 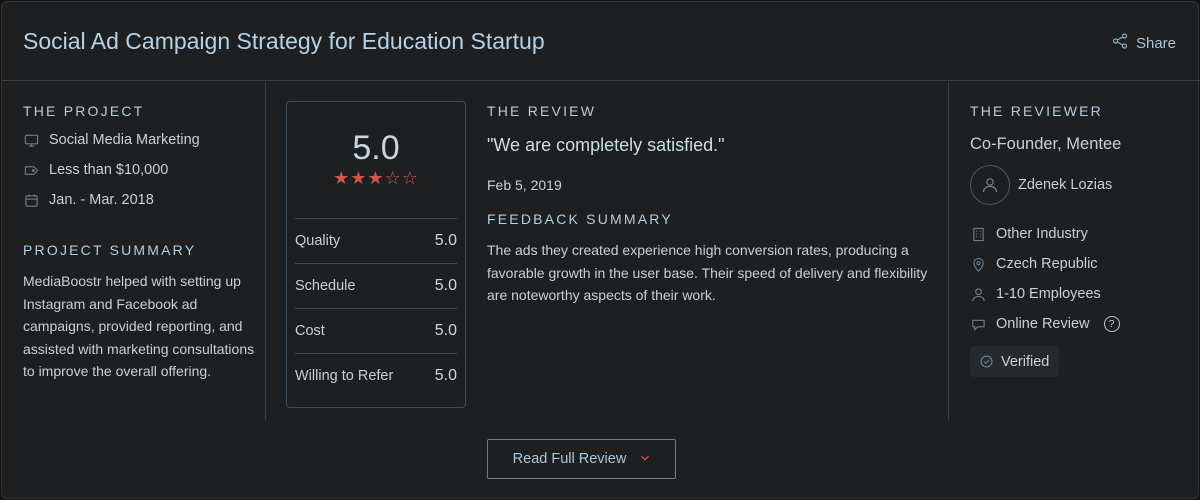 I want to click on project-summary-label: PROJECT SUMMARY, so click(x=110, y=250).